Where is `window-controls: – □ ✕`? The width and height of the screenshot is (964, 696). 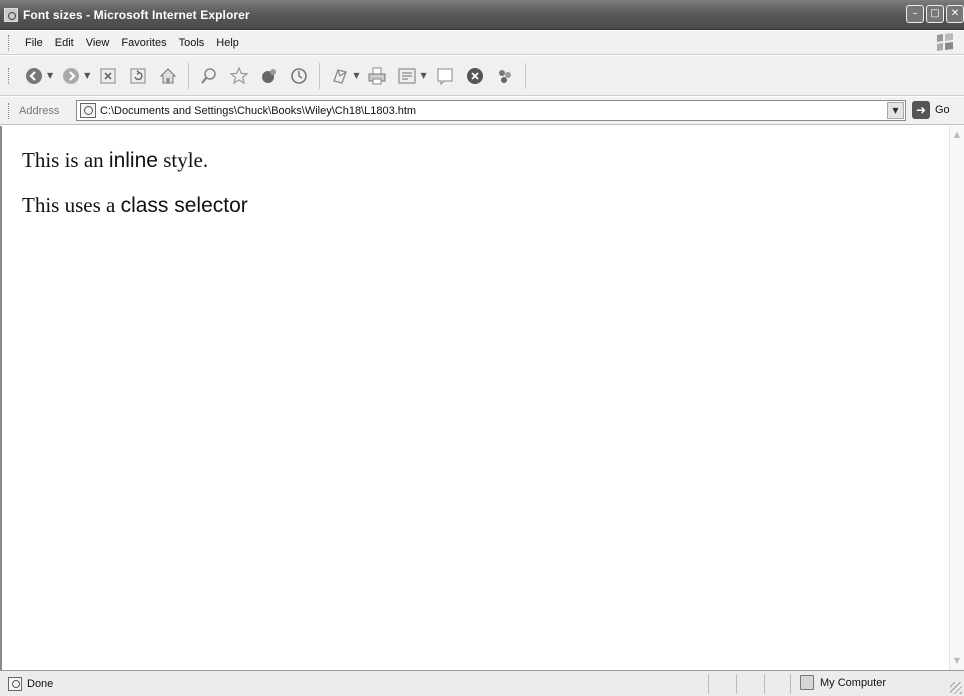
window-controls: – □ ✕ is located at coordinates (935, 14).